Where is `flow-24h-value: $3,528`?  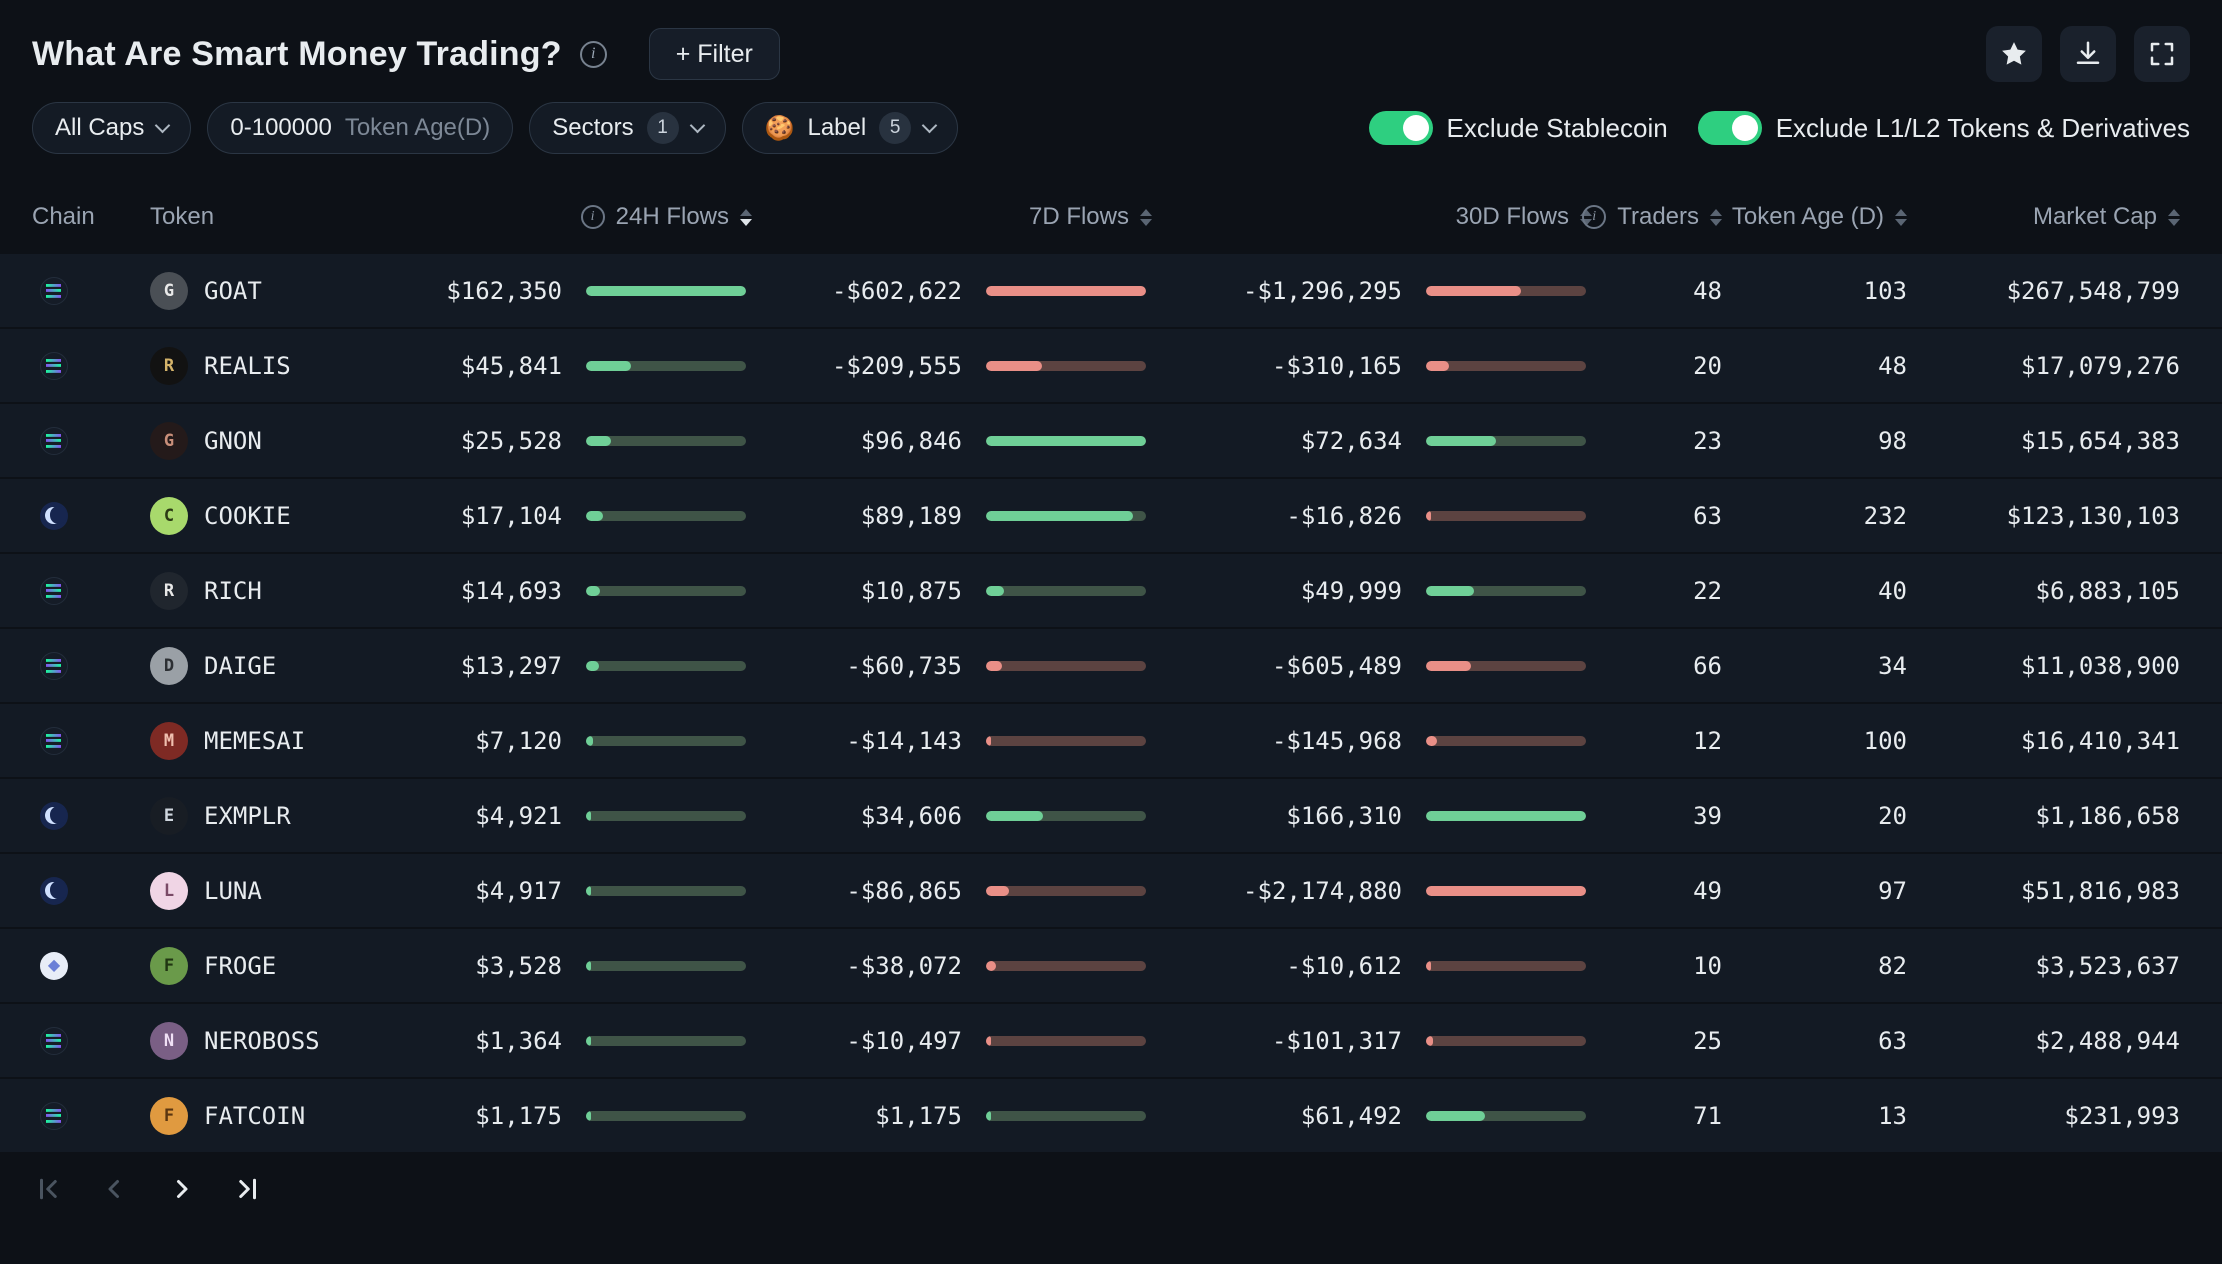 flow-24h-value: $3,528 is located at coordinates (518, 965).